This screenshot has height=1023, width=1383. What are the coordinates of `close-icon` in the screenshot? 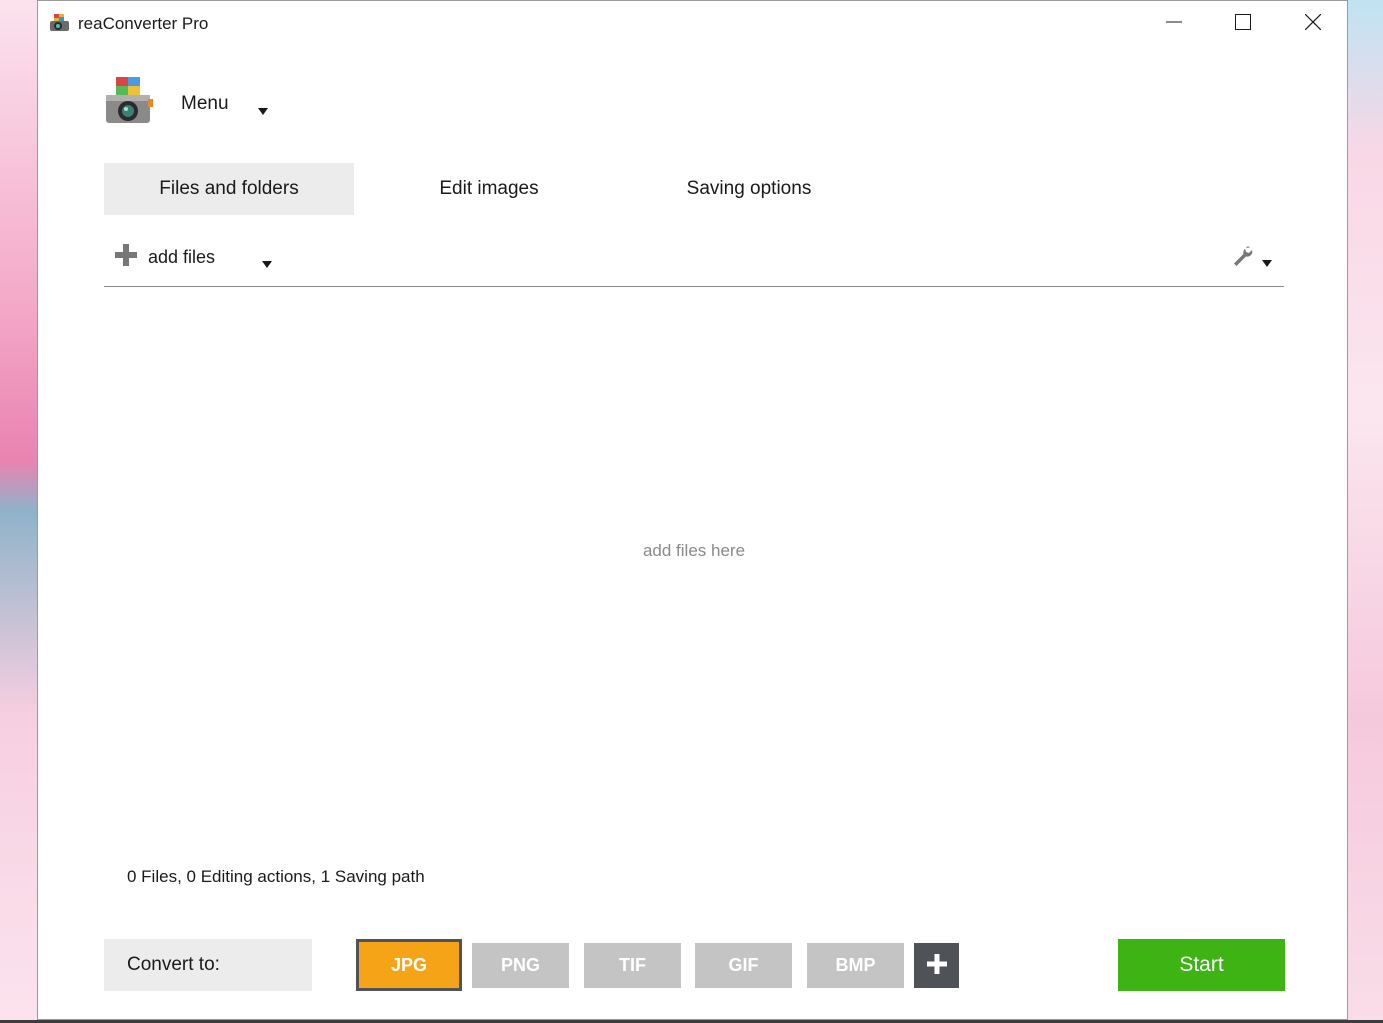 It's located at (1313, 23).